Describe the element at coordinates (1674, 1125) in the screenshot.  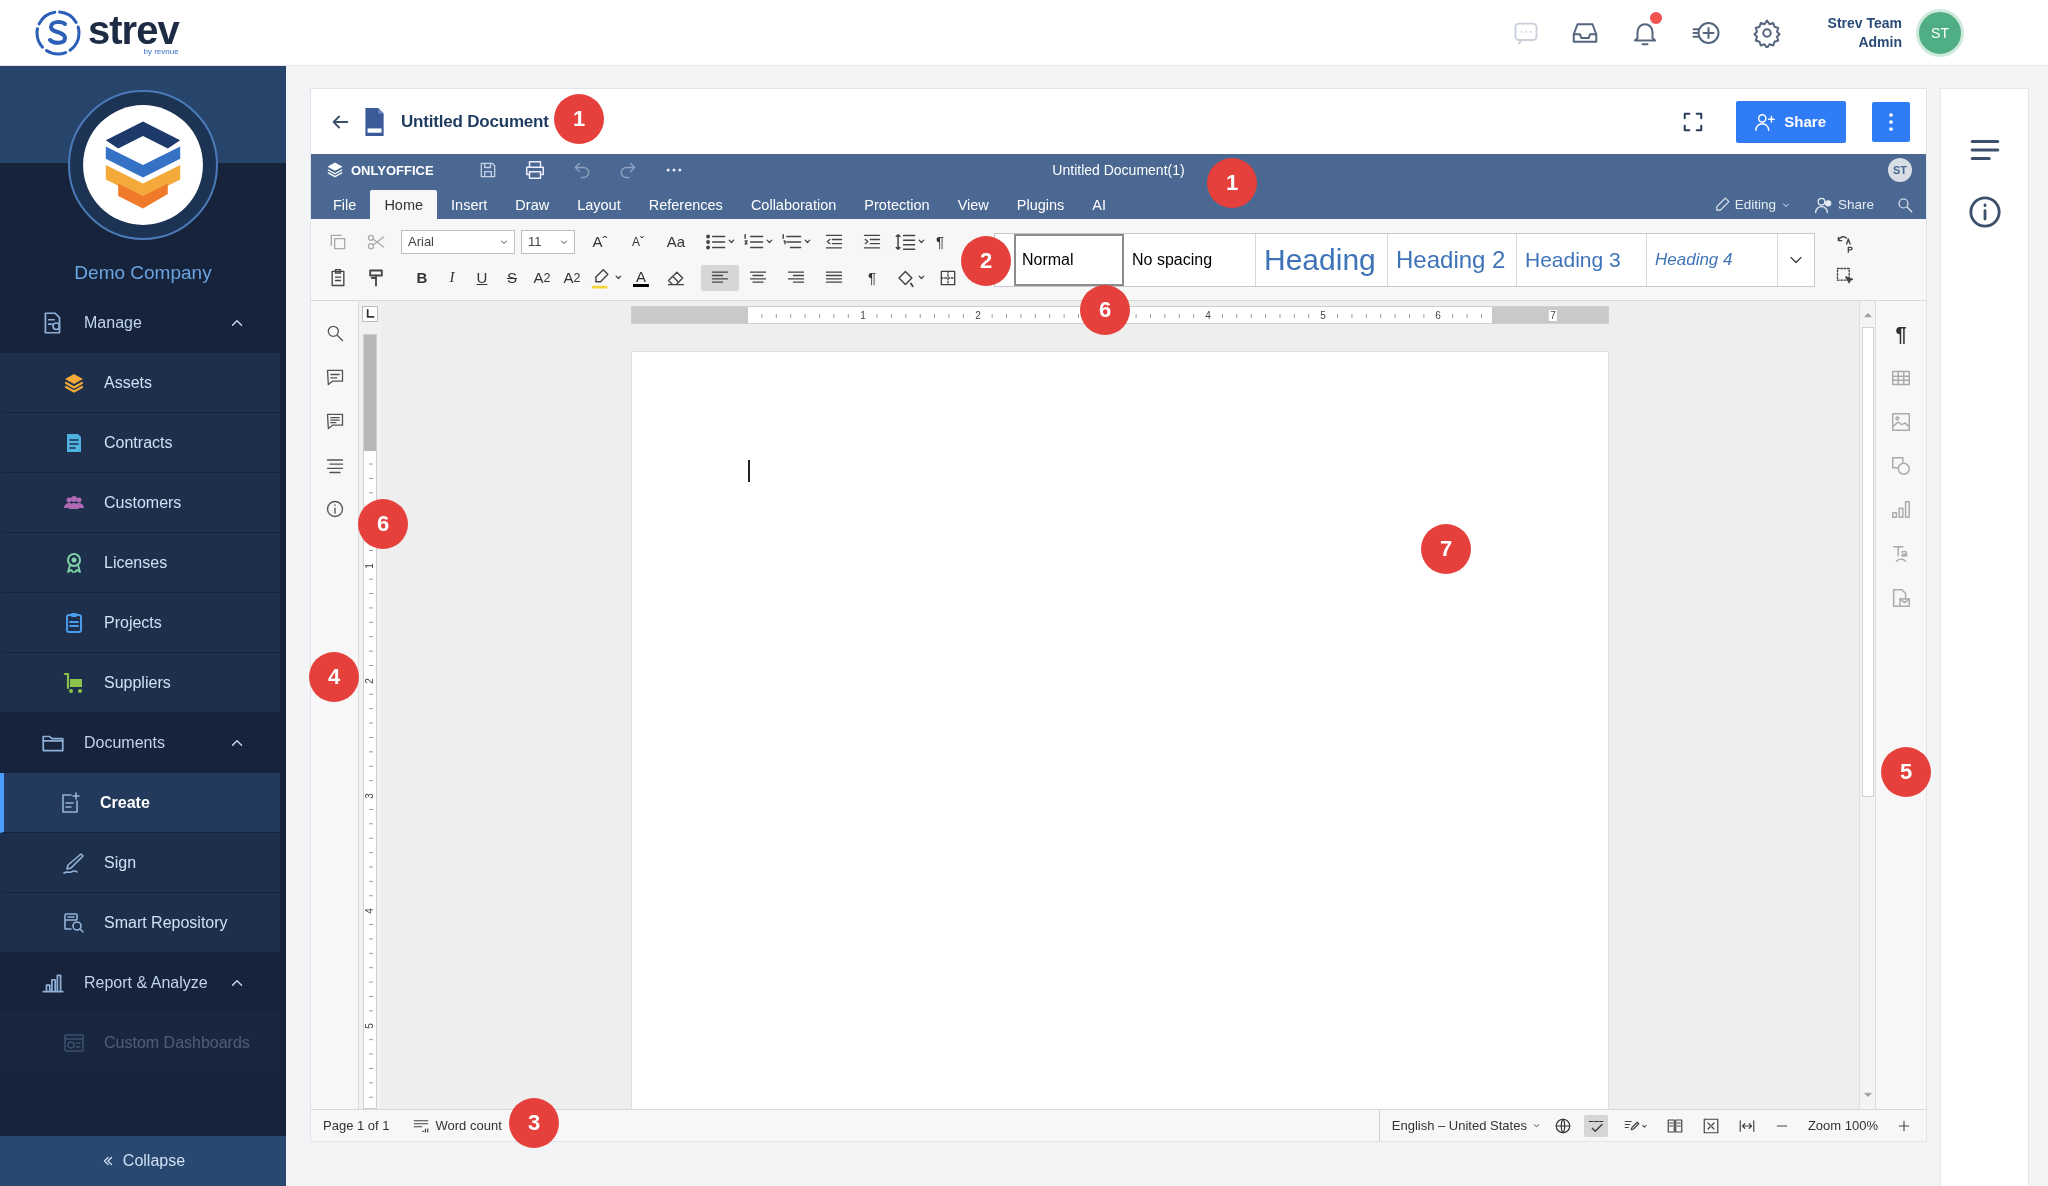
I see `two-pages-icon` at that location.